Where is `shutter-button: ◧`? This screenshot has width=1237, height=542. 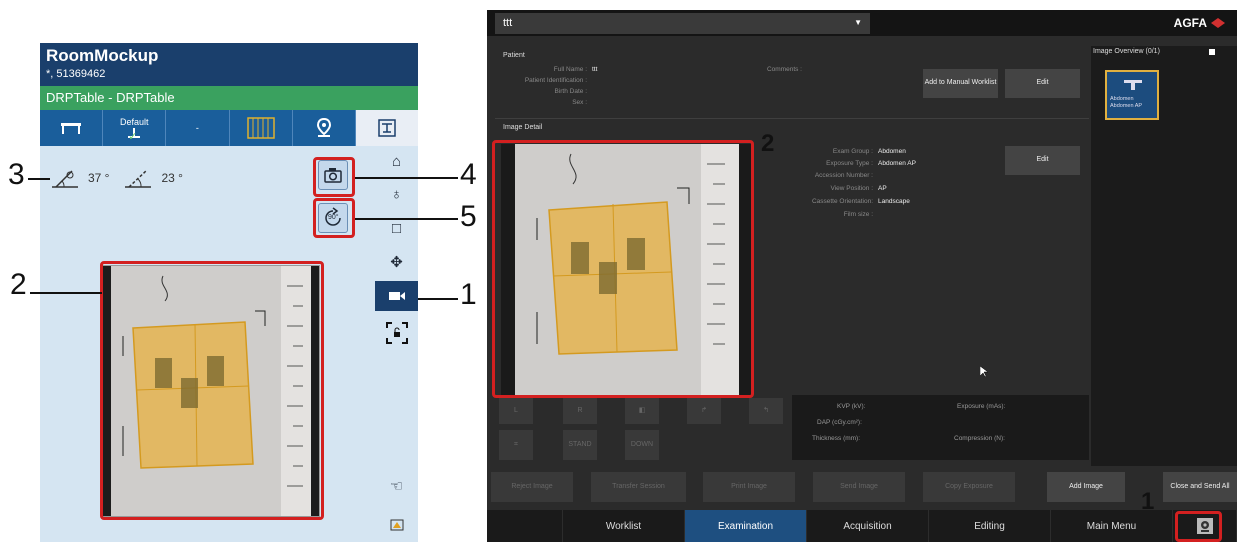
shutter-button: ◧ is located at coordinates (642, 411).